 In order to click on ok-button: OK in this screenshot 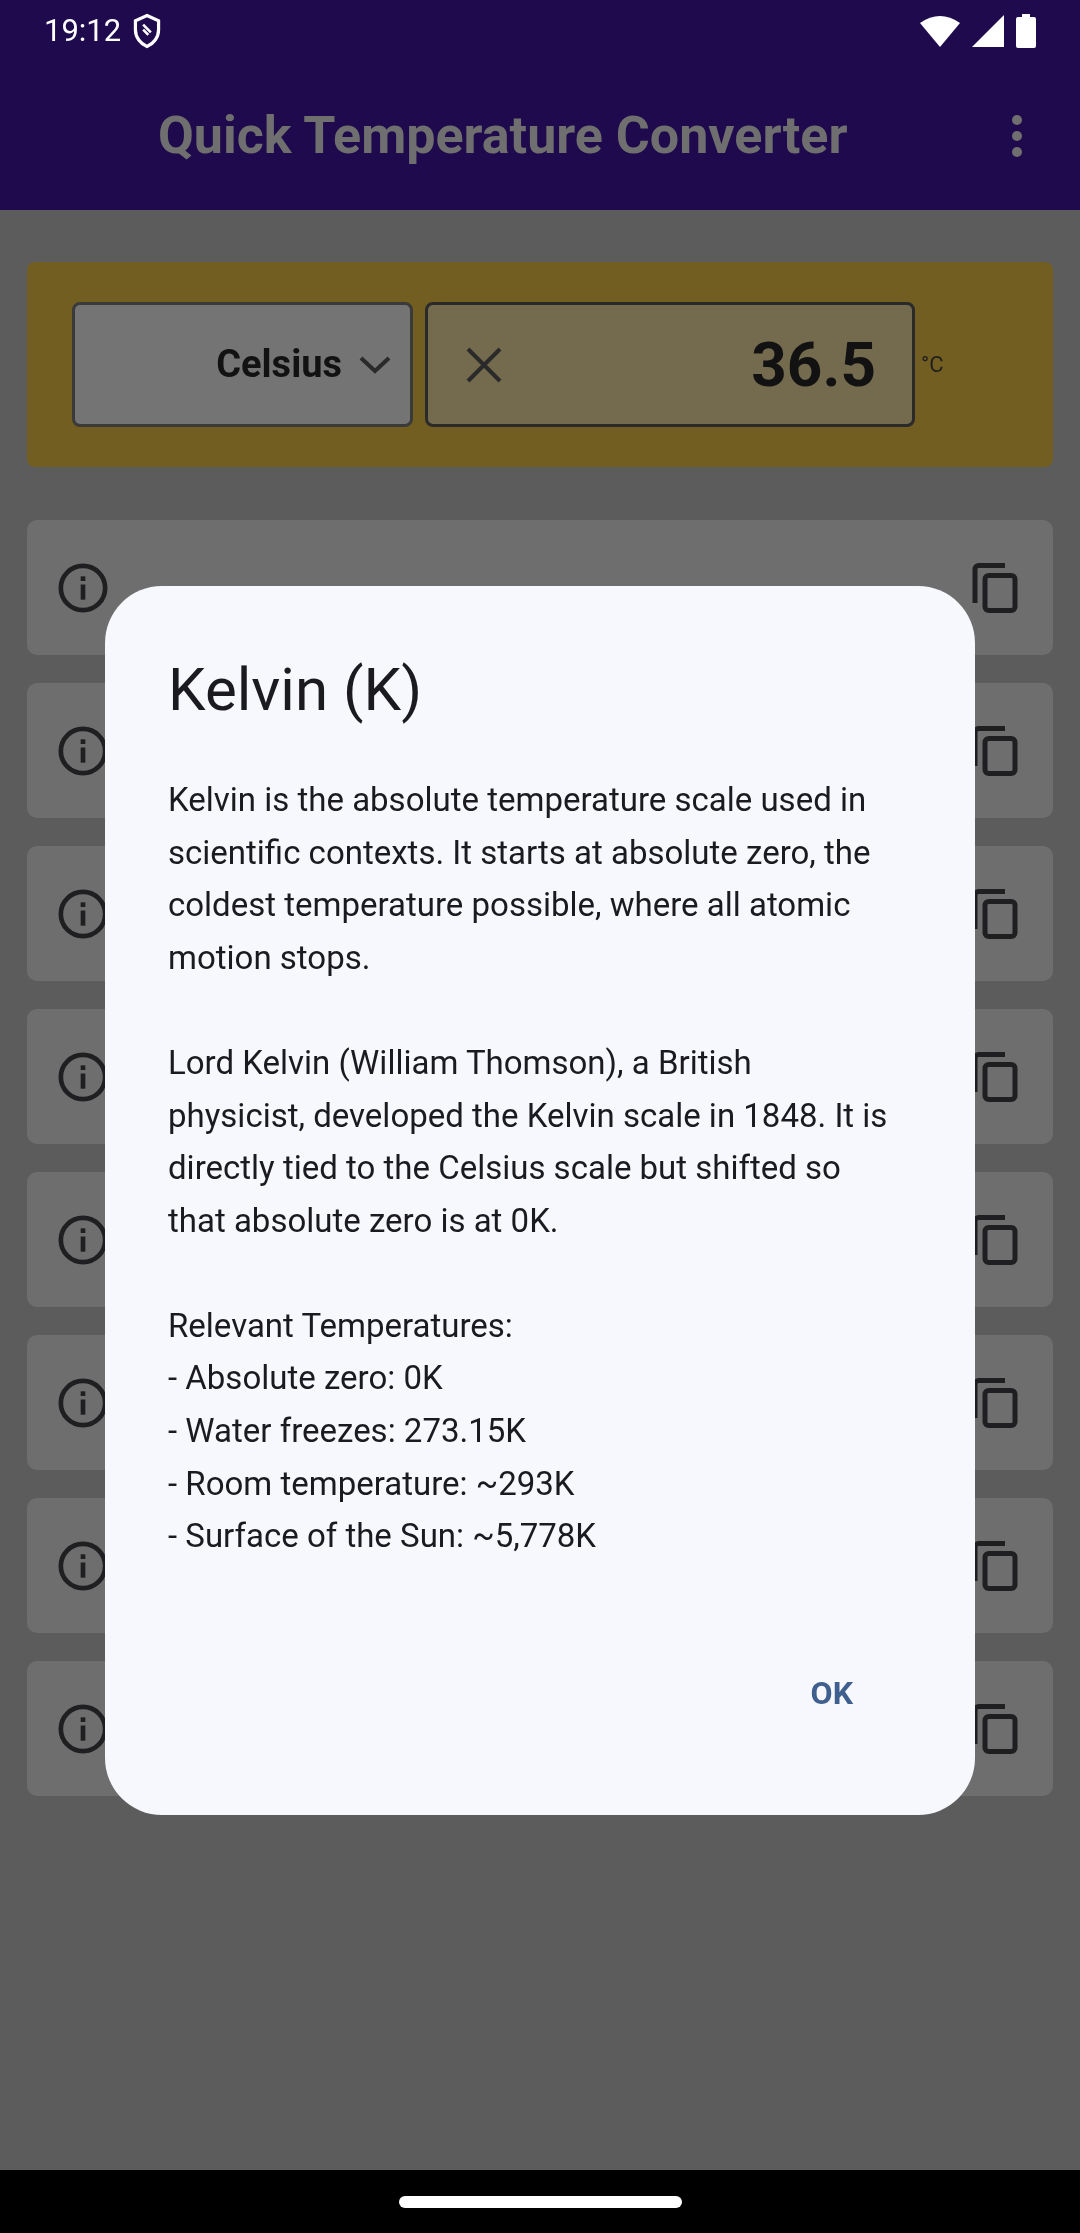, I will do `click(831, 1693)`.